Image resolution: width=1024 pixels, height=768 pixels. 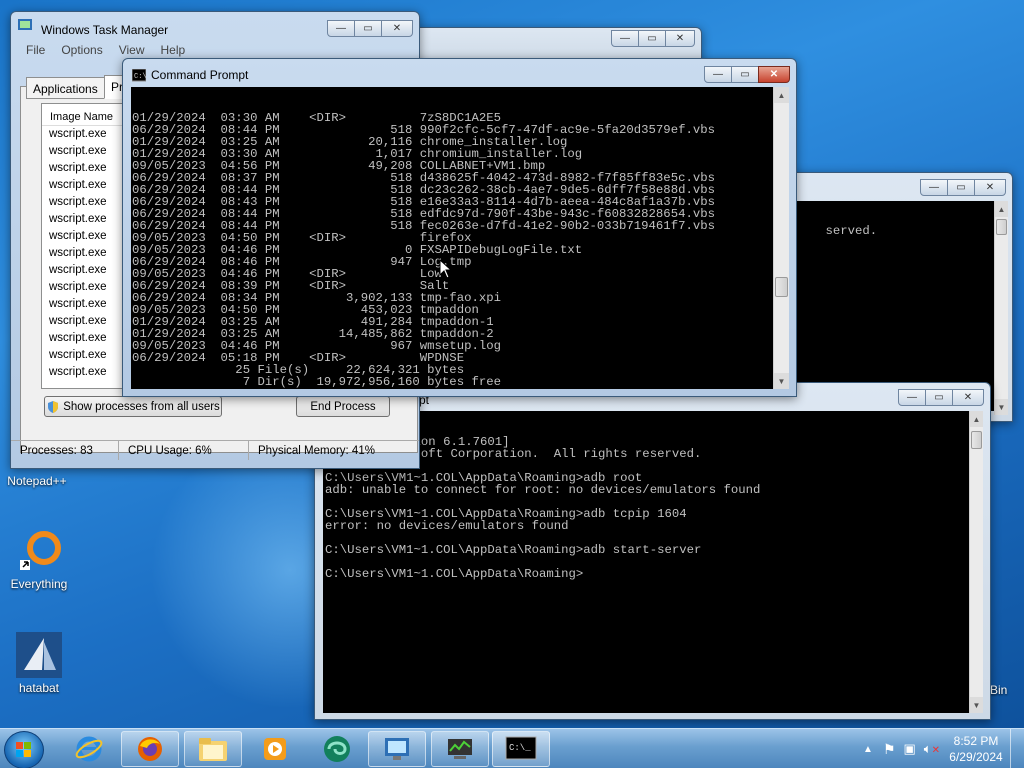 What do you see at coordinates (35, 50) in the screenshot?
I see `menu-file: File` at bounding box center [35, 50].